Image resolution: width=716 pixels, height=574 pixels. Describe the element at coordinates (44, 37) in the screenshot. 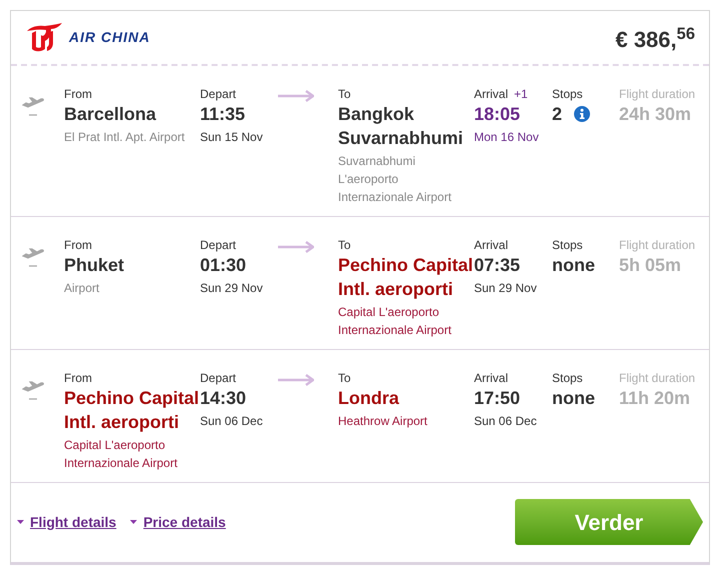

I see `airline-logo-icon` at that location.